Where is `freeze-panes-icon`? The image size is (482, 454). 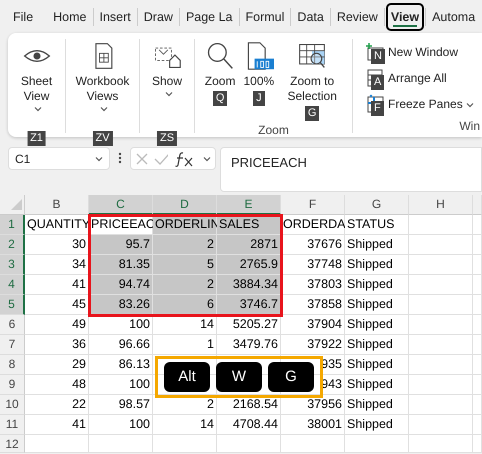 freeze-panes-icon is located at coordinates (375, 104).